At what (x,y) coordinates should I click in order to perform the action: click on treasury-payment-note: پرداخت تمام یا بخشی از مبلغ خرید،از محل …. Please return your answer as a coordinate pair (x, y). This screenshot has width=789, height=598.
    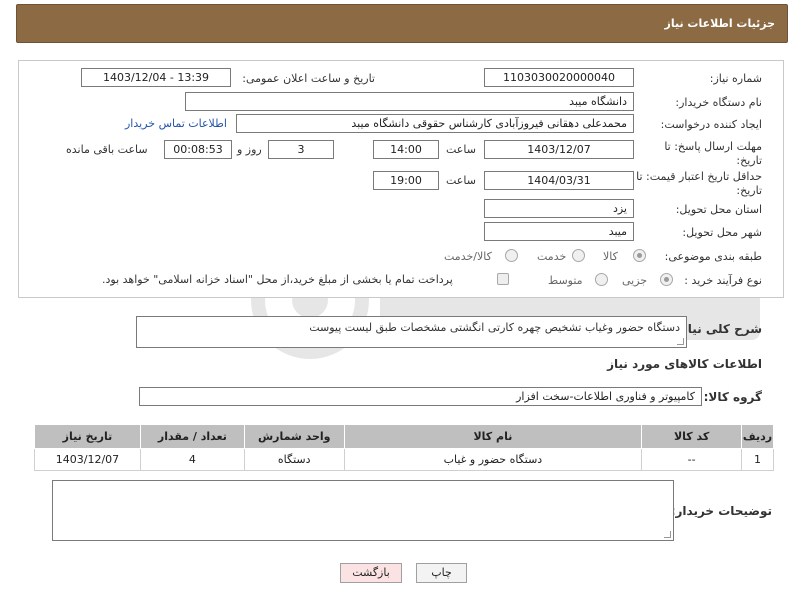
    Looking at the image, I should click on (277, 279).